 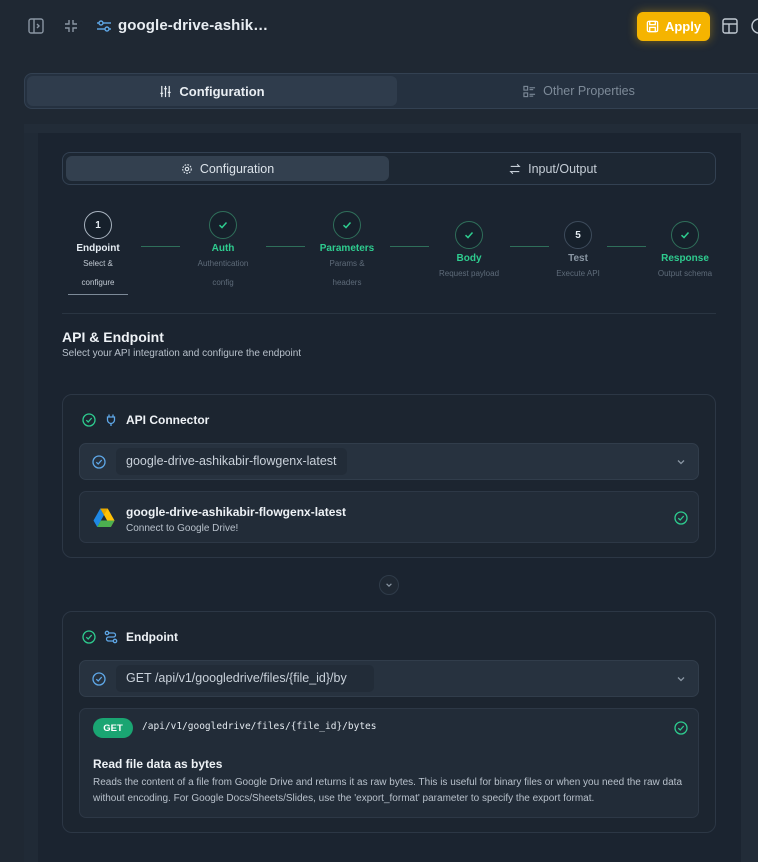 What do you see at coordinates (389, 313) in the screenshot?
I see `divider` at bounding box center [389, 313].